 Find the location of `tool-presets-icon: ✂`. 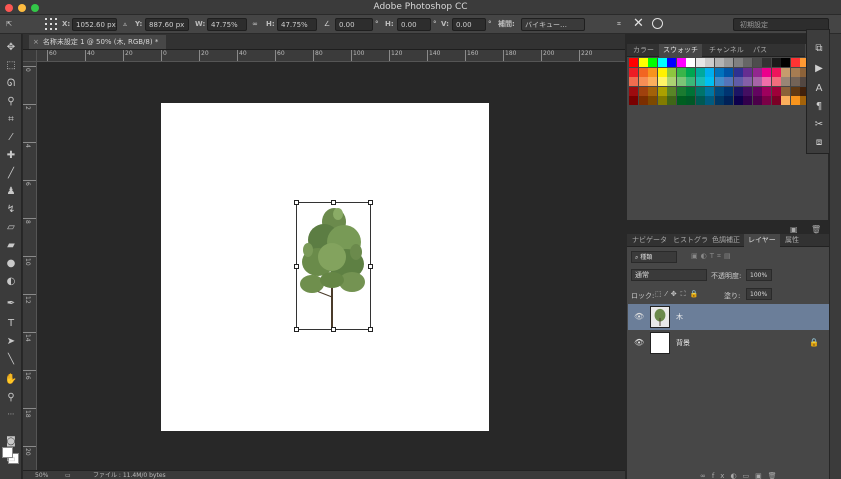

tool-presets-icon: ✂ is located at coordinates (819, 125).